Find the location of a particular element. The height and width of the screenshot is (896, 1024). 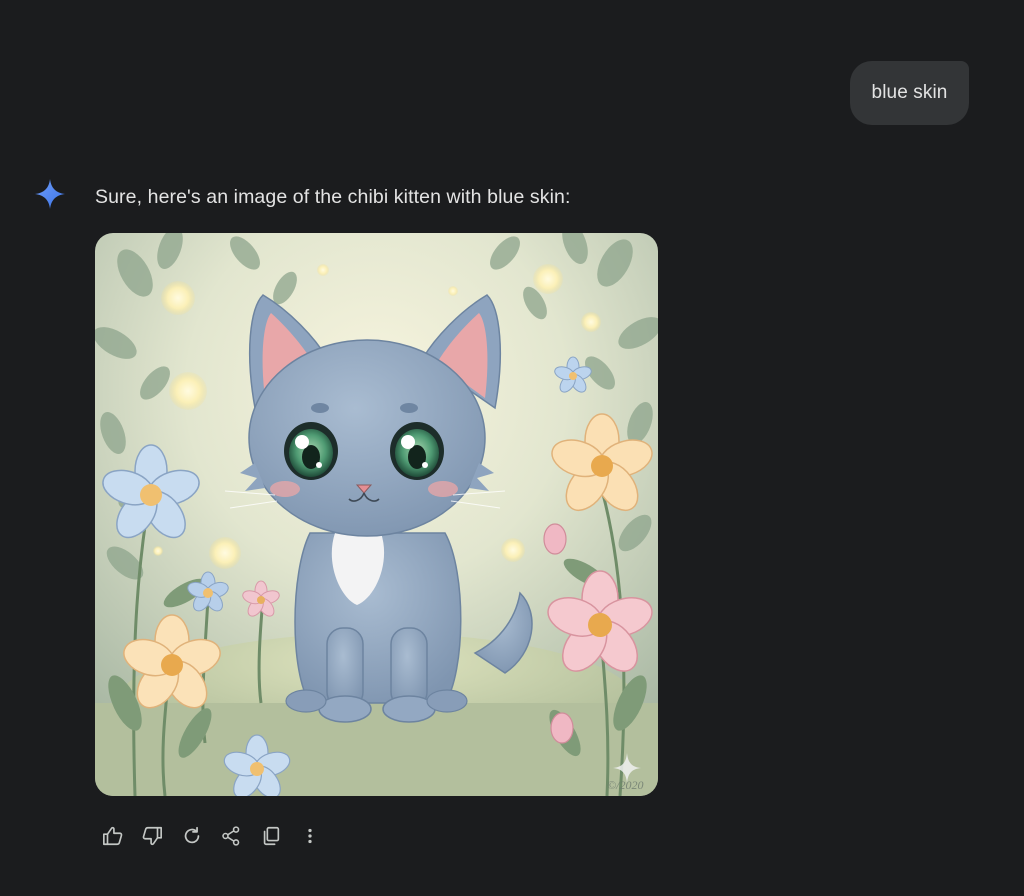

share-button is located at coordinates (232, 836).